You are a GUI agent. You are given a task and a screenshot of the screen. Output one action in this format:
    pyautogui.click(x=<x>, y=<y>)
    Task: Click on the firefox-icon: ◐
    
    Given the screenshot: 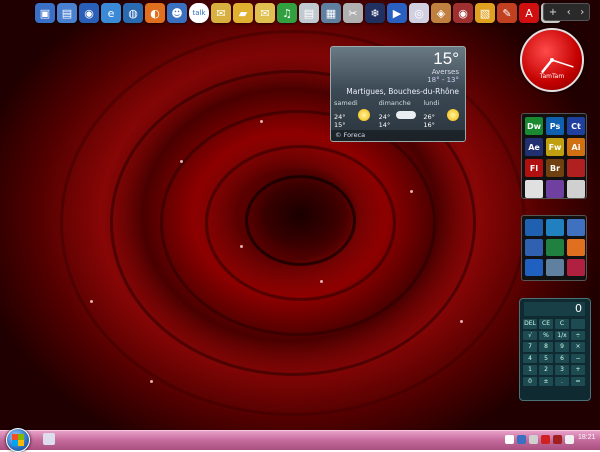 What is the action you would take?
    pyautogui.click(x=155, y=13)
    